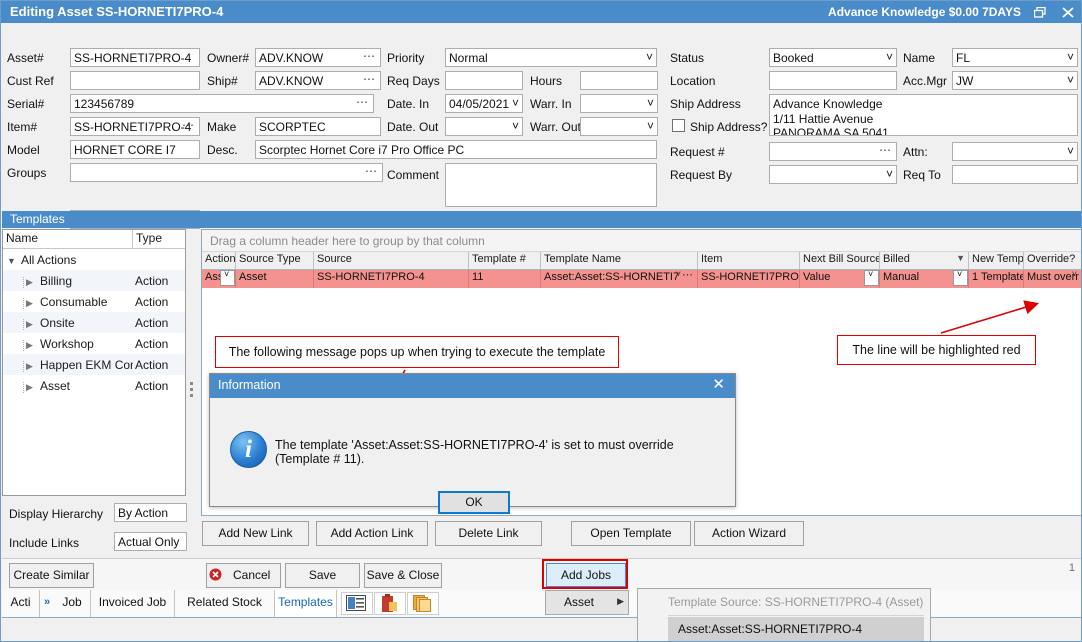 The width and height of the screenshot is (1082, 642). I want to click on acc-mgr-field: JW ˅, so click(1015, 80).